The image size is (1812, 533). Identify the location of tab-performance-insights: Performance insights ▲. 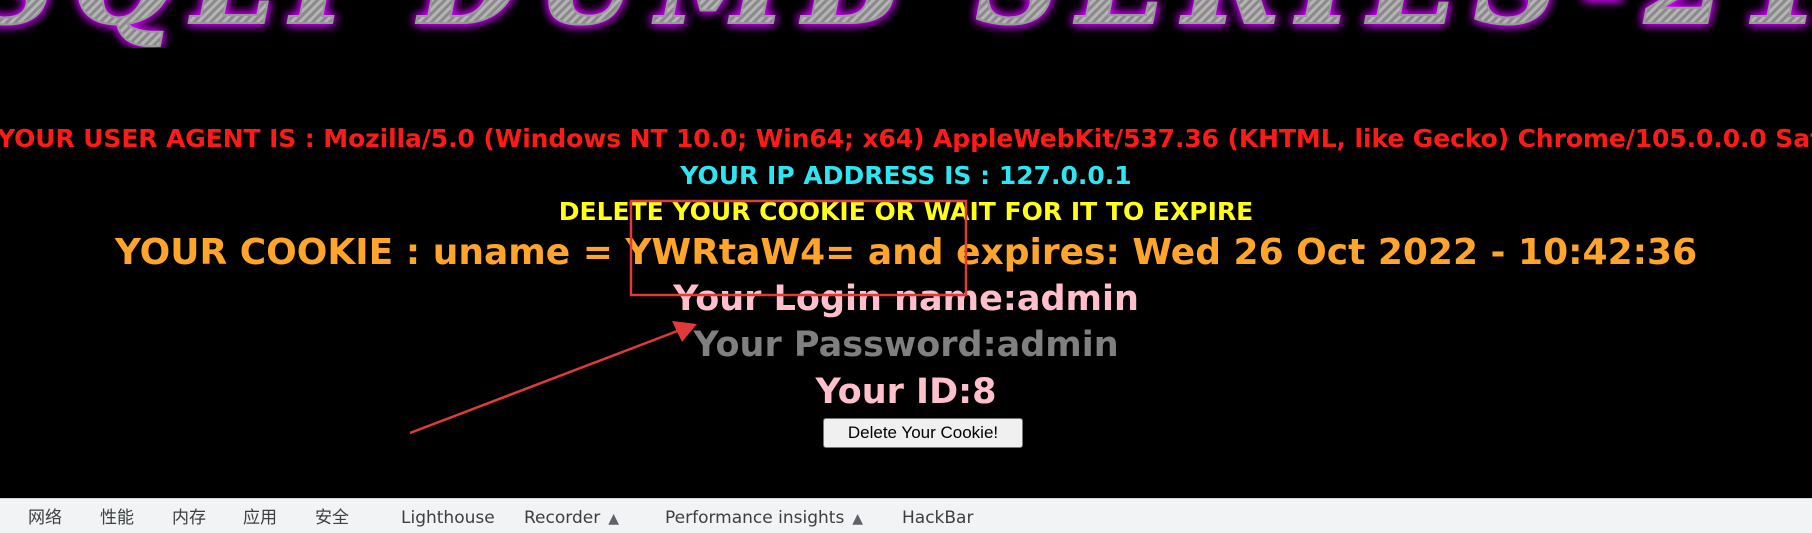
(764, 518).